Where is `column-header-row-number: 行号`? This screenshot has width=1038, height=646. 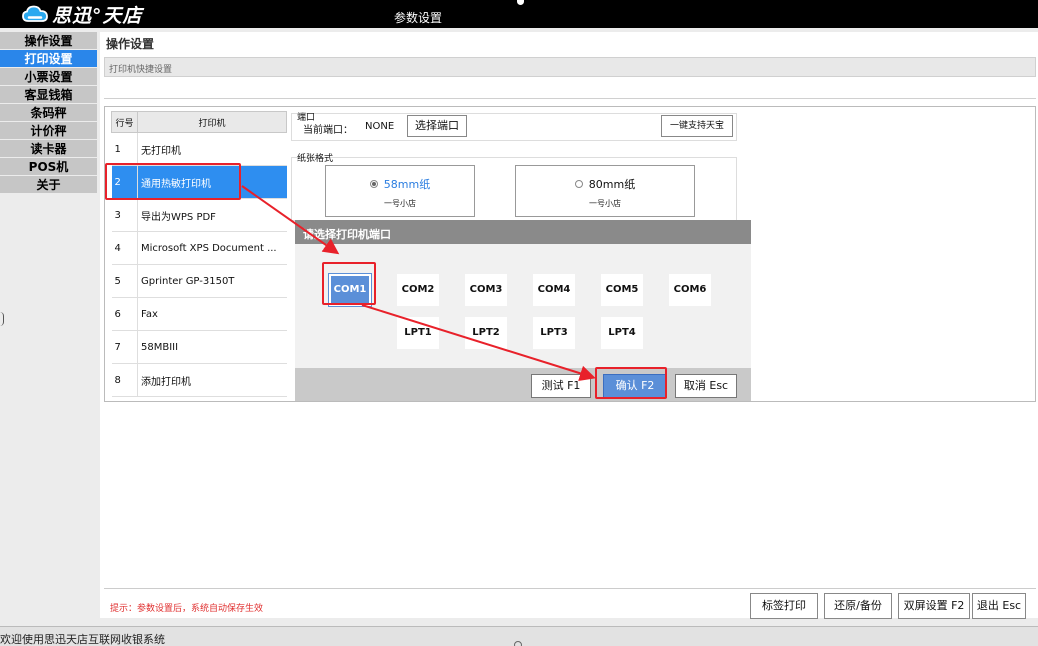 column-header-row-number: 行号 is located at coordinates (124, 122).